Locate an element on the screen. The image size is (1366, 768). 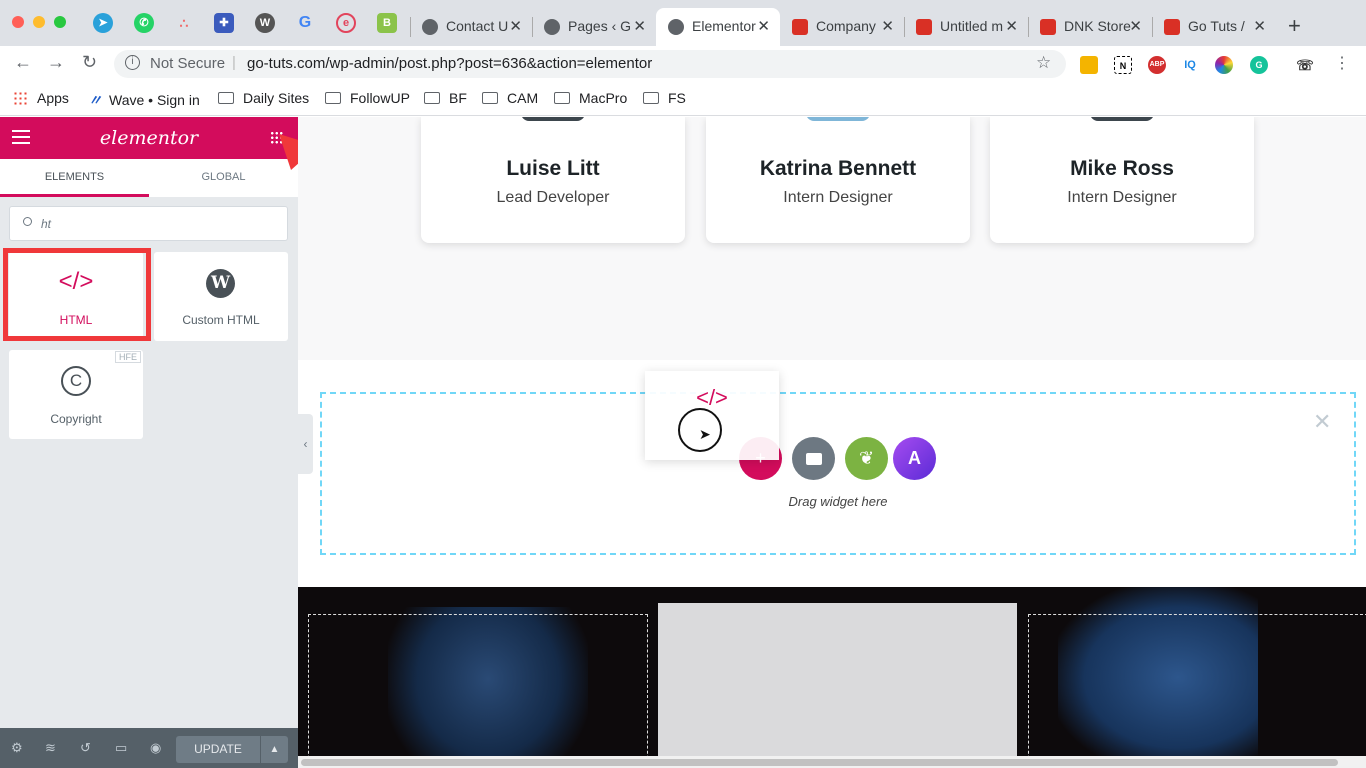
close-icon: ✕ is located at coordinates (1322, 422).